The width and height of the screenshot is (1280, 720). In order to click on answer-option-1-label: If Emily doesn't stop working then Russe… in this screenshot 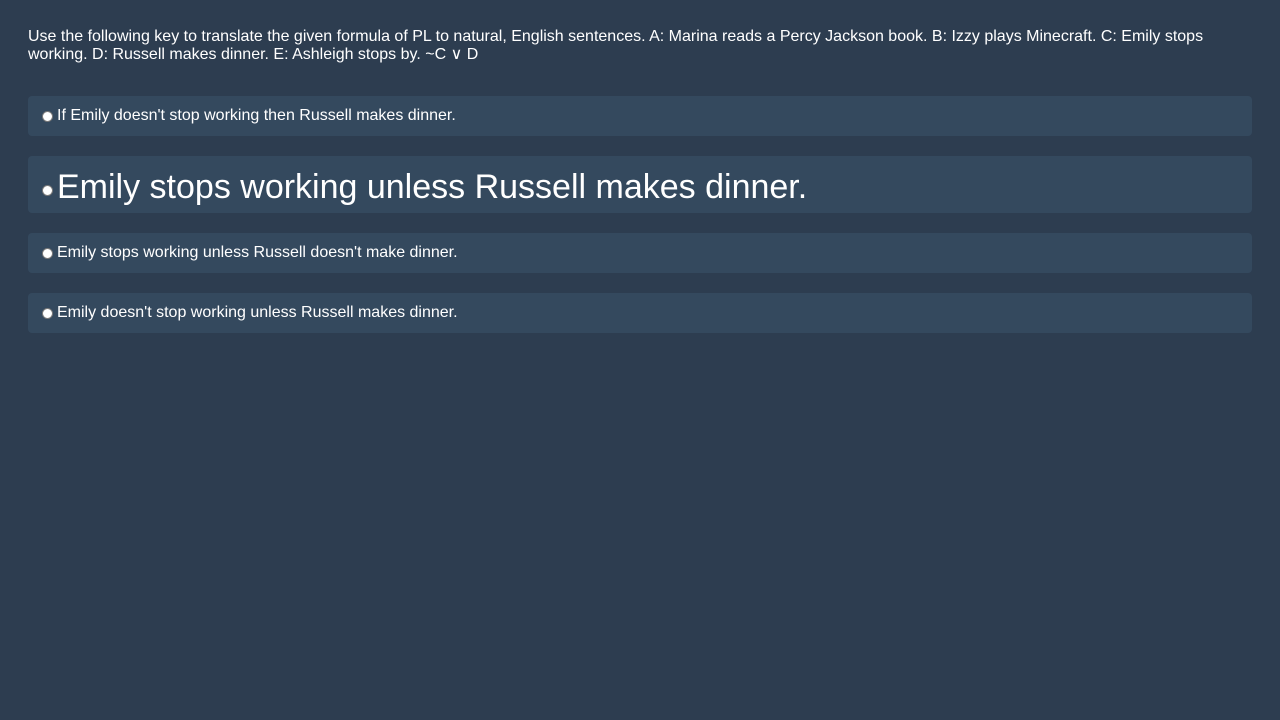, I will do `click(256, 115)`.